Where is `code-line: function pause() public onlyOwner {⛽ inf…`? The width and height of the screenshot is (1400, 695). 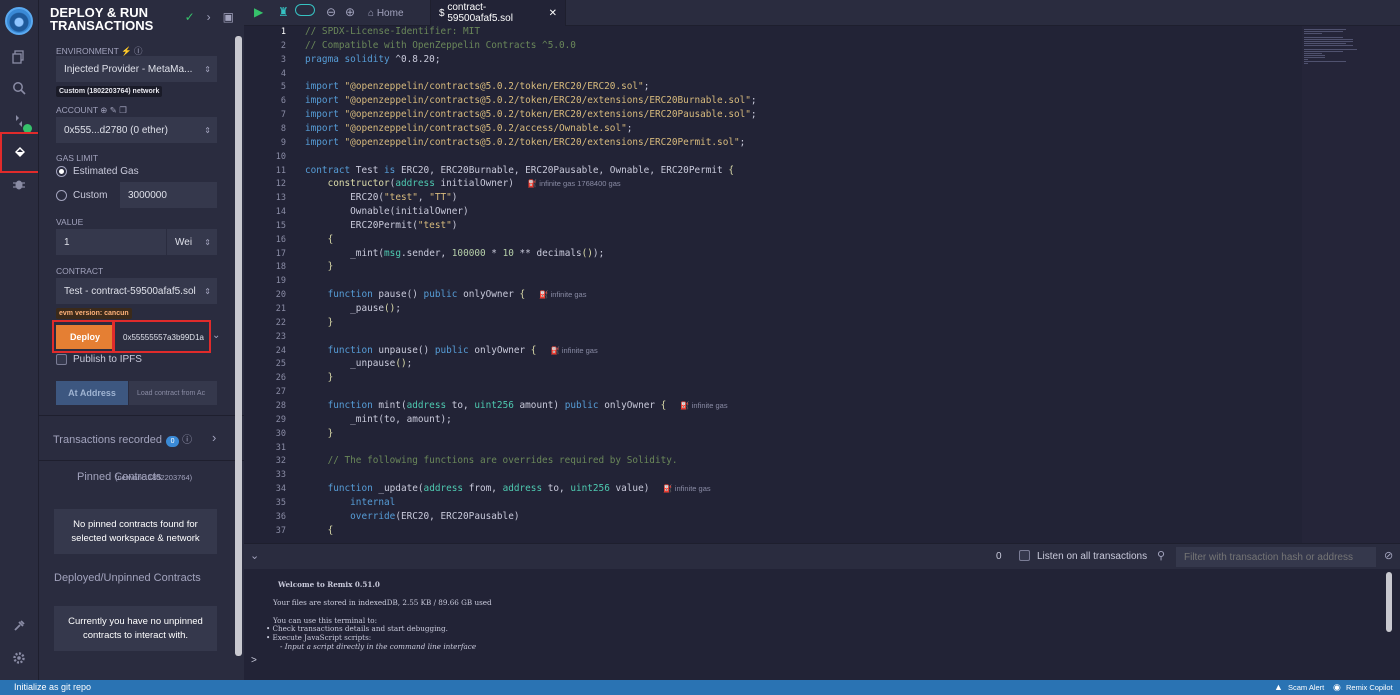
code-line: function pause() public onlyOwner {⛽ inf… is located at coordinates (446, 294).